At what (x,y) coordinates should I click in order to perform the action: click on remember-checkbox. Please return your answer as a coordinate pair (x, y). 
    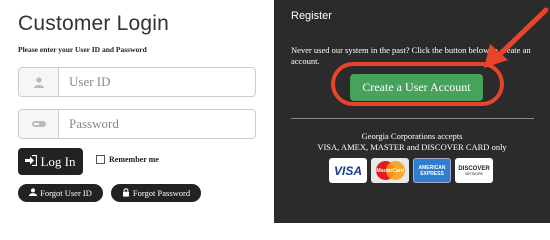
    Looking at the image, I should click on (100, 159).